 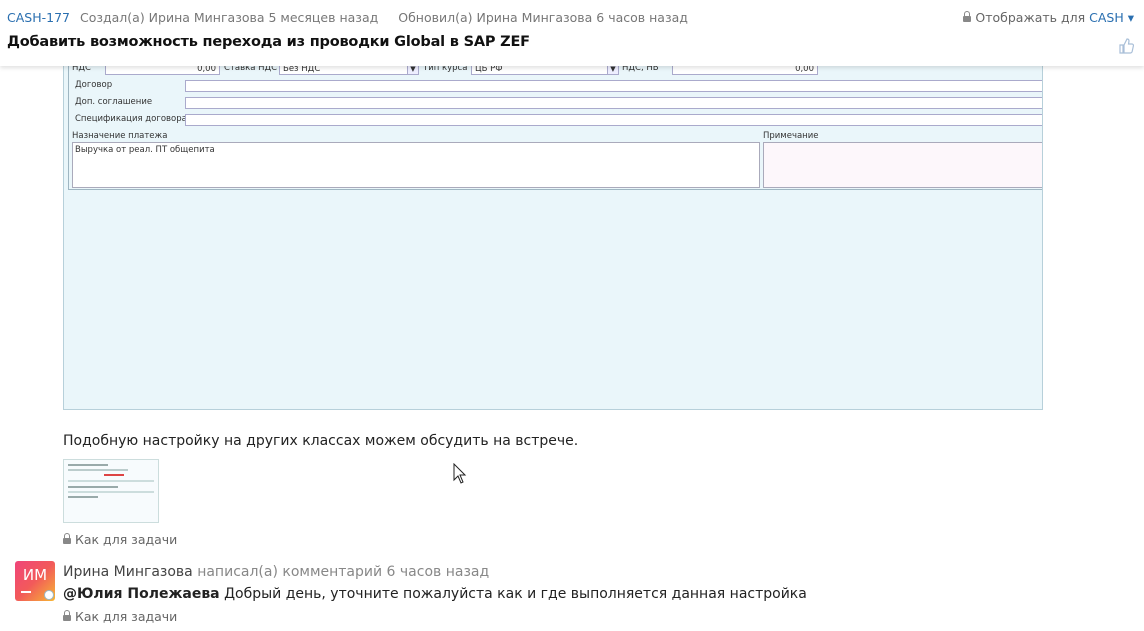 I want to click on note-textarea, so click(x=902, y=165).